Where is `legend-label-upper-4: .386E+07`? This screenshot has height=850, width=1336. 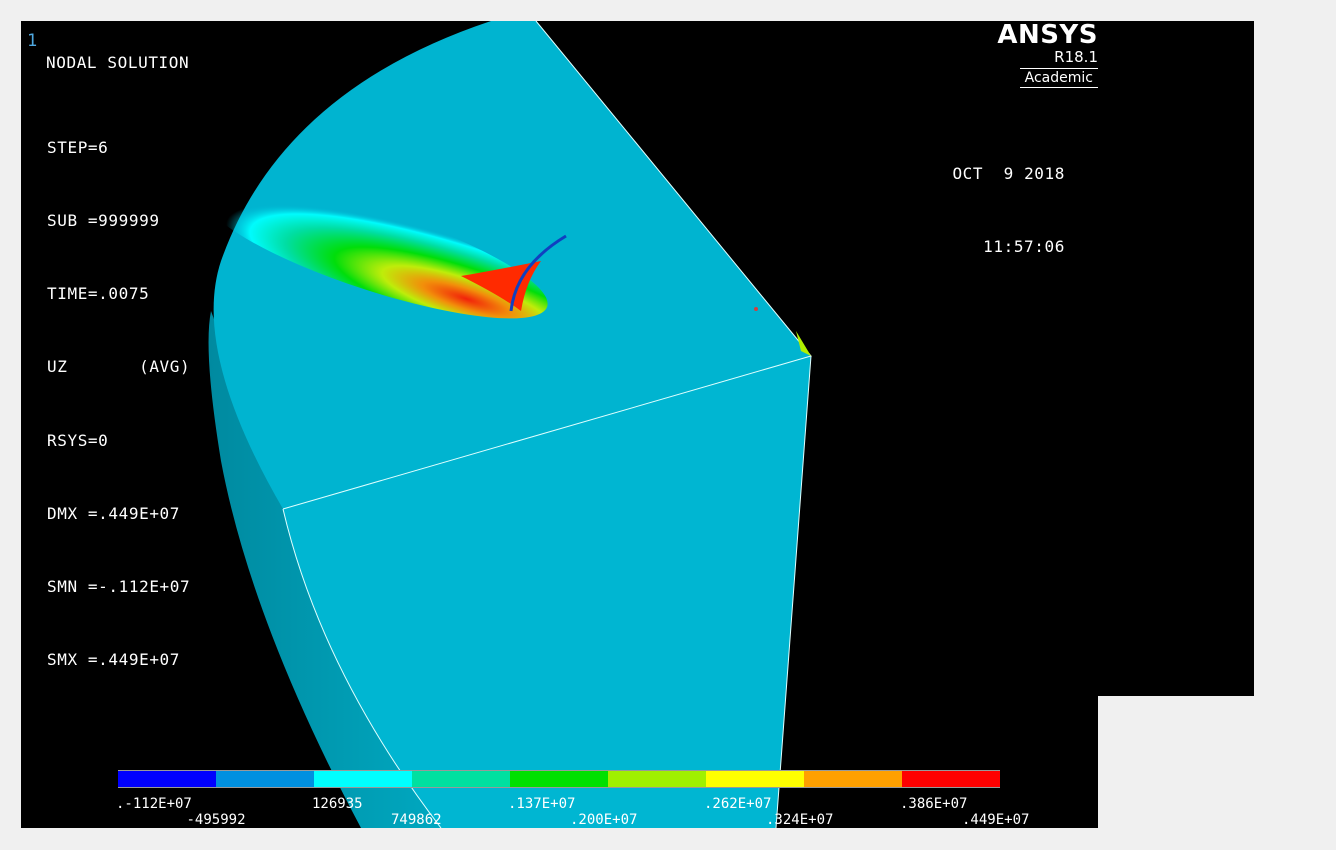 legend-label-upper-4: .386E+07 is located at coordinates (934, 804).